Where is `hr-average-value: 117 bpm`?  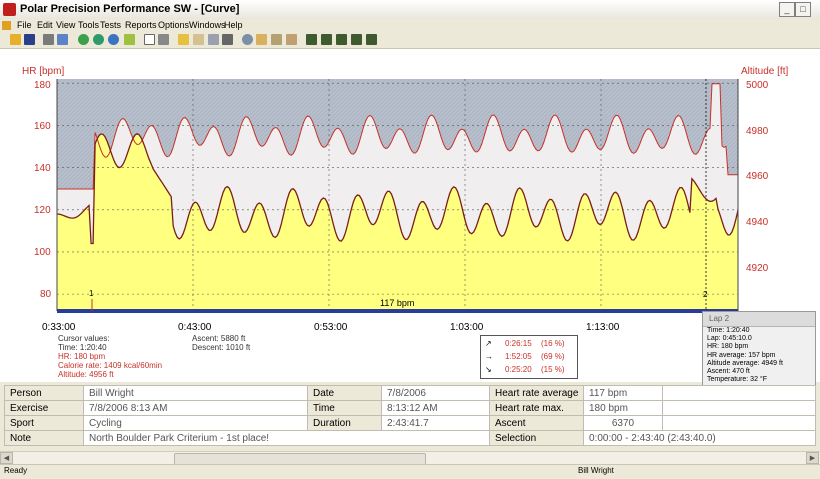
hr-average-value: 117 bpm is located at coordinates (623, 393).